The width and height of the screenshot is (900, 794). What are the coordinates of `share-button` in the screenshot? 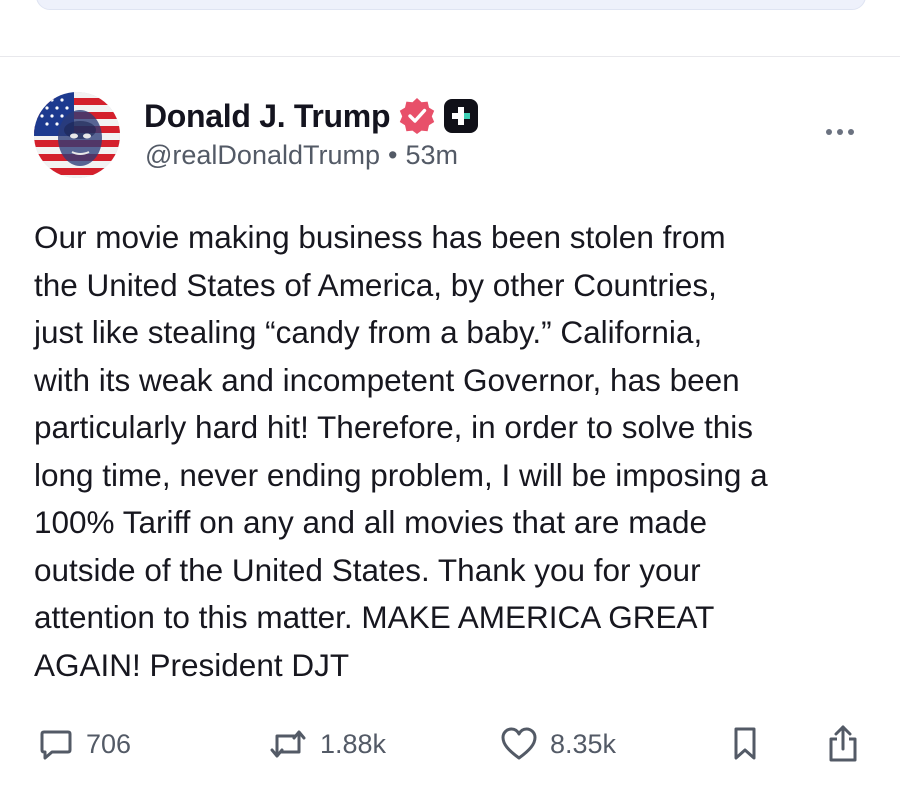 It's located at (843, 744).